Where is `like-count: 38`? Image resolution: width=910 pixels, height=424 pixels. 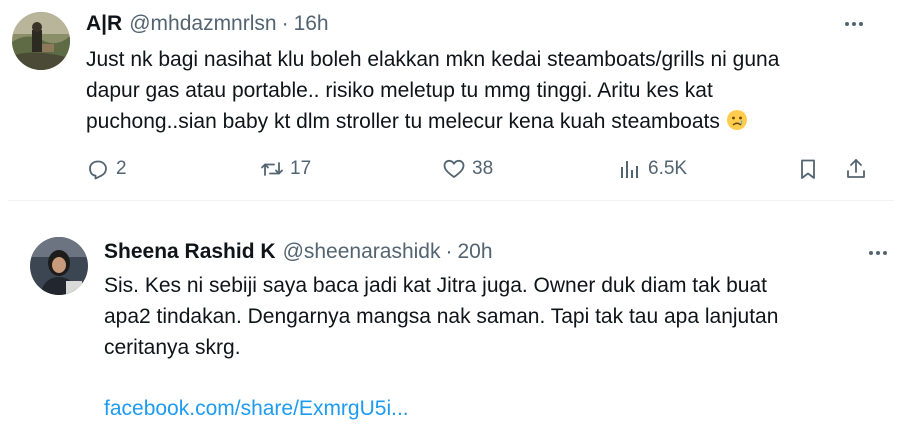 like-count: 38 is located at coordinates (483, 168).